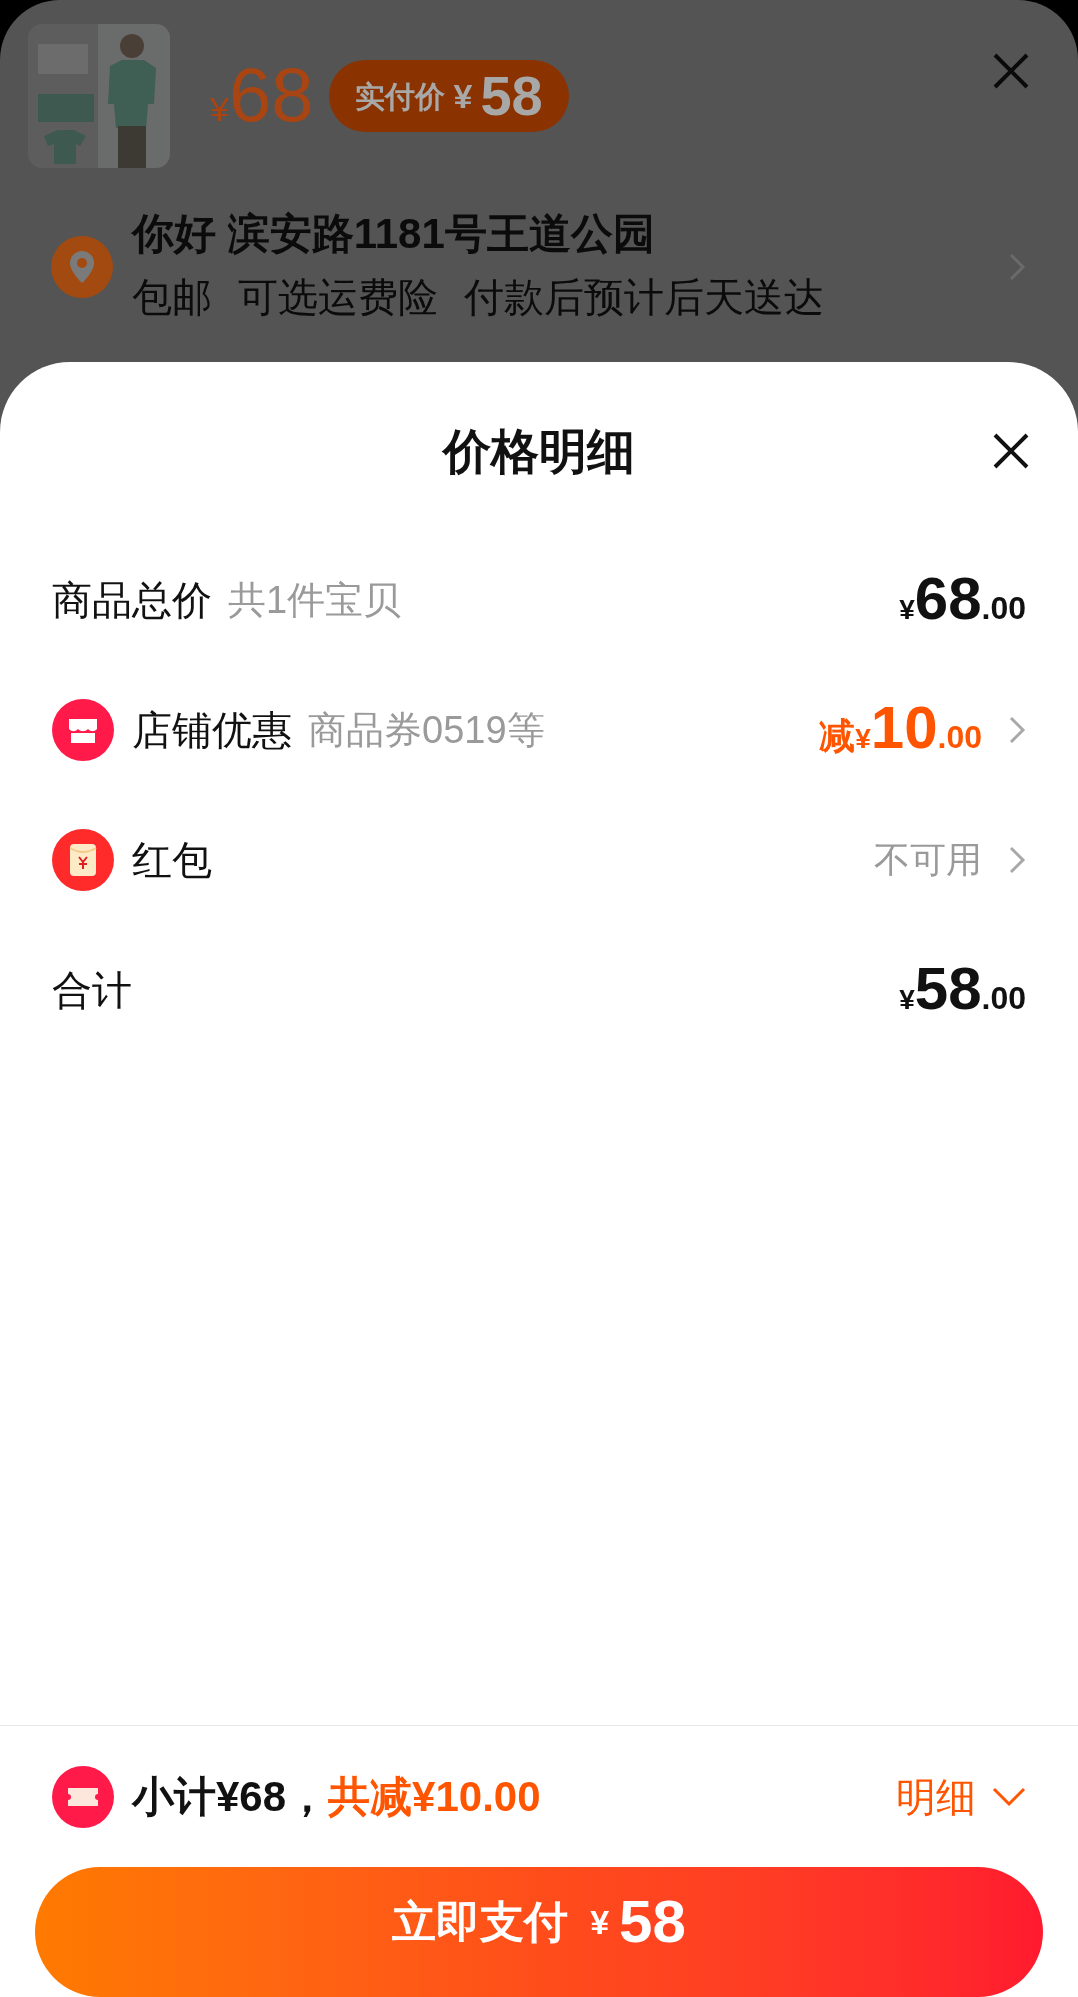  What do you see at coordinates (449, 96) in the screenshot?
I see `pay-price-badge: 实付价 ¥58` at bounding box center [449, 96].